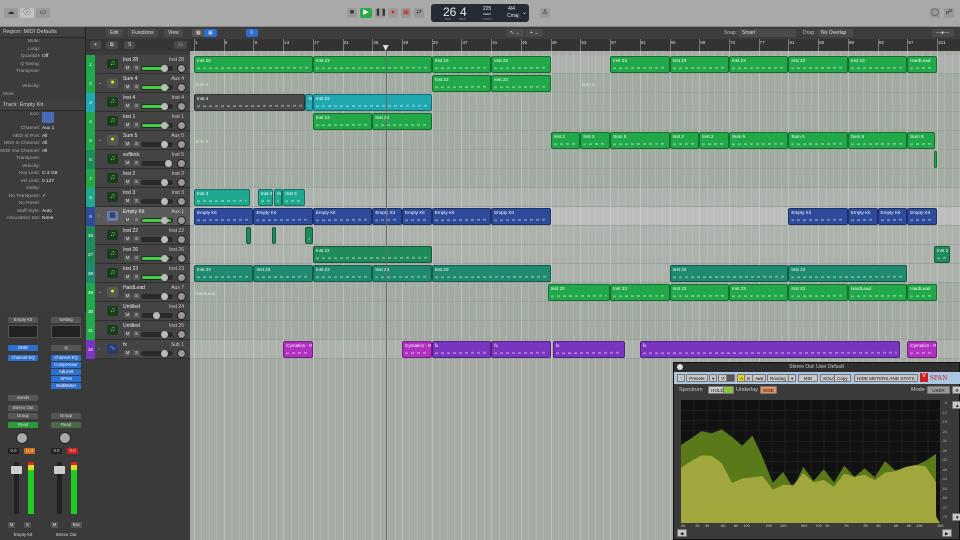 This screenshot has width=960, height=540. What do you see at coordinates (114, 33) in the screenshot?
I see `edit-menu: Edit` at bounding box center [114, 33].